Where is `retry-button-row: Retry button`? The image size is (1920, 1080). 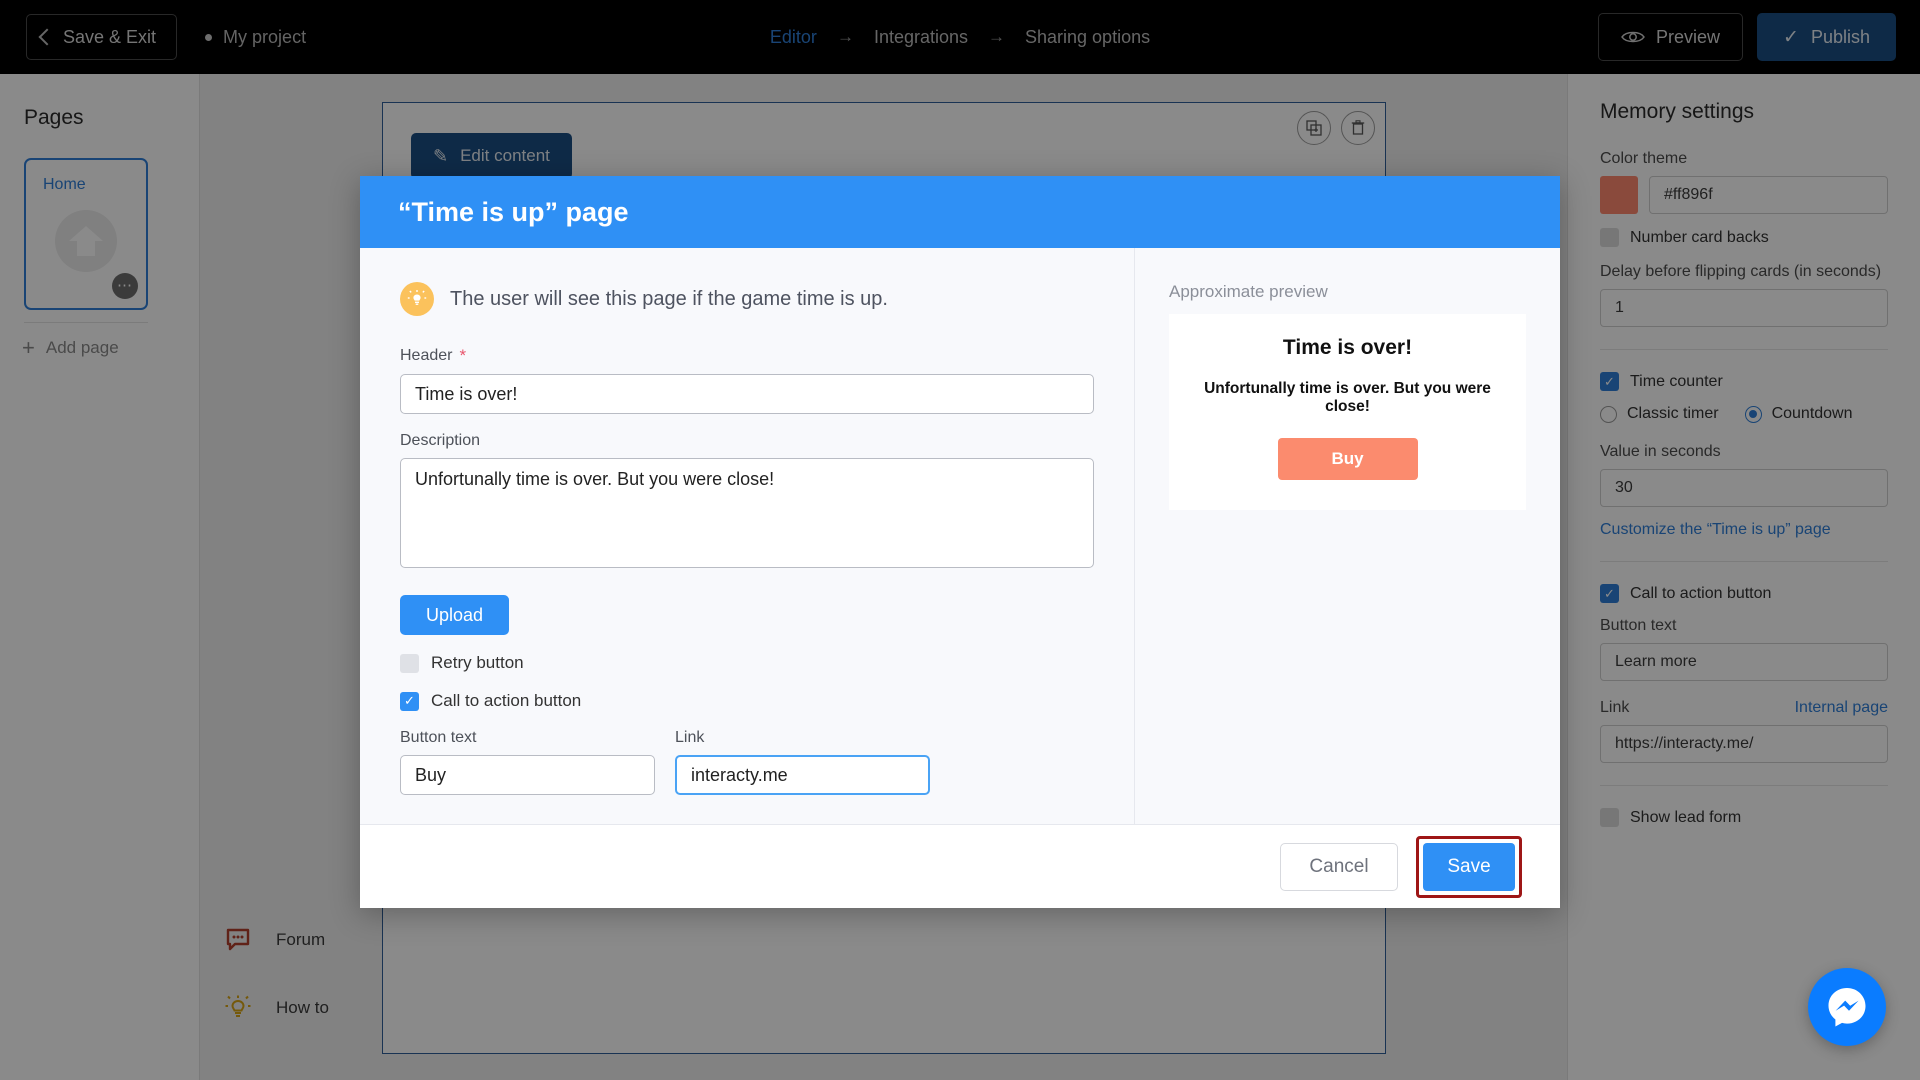
retry-button-row: Retry button is located at coordinates (747, 663).